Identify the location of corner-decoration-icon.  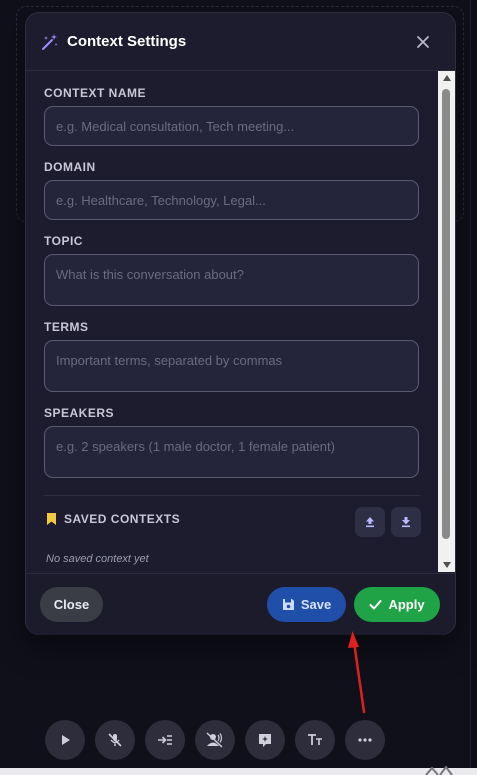
(439, 770).